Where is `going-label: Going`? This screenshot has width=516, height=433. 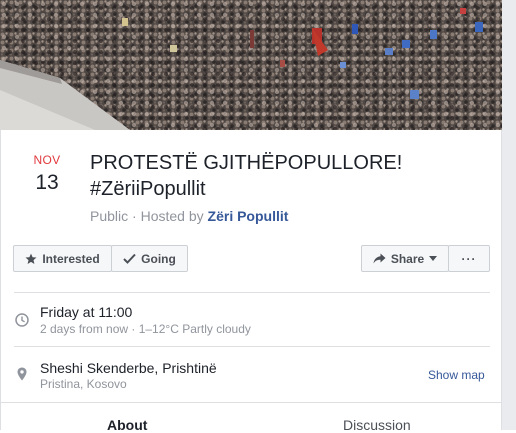
going-label: Going is located at coordinates (158, 258).